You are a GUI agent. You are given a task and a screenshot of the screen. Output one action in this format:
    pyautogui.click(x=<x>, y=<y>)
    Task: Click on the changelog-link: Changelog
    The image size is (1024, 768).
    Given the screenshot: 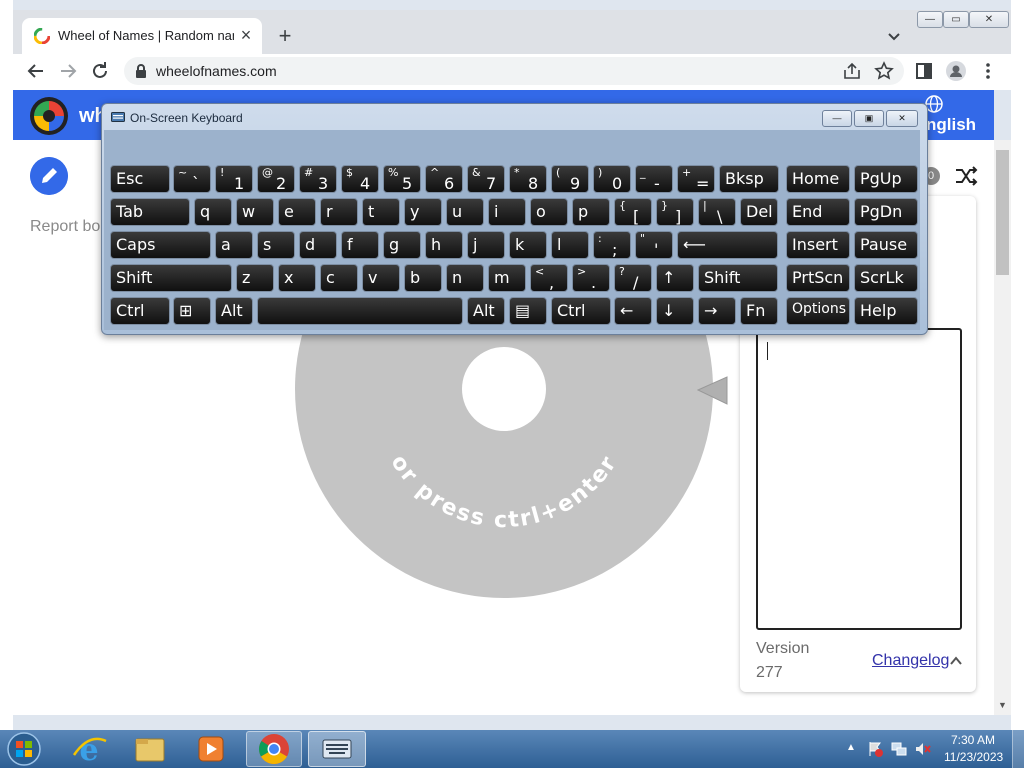 What is the action you would take?
    pyautogui.click(x=910, y=661)
    